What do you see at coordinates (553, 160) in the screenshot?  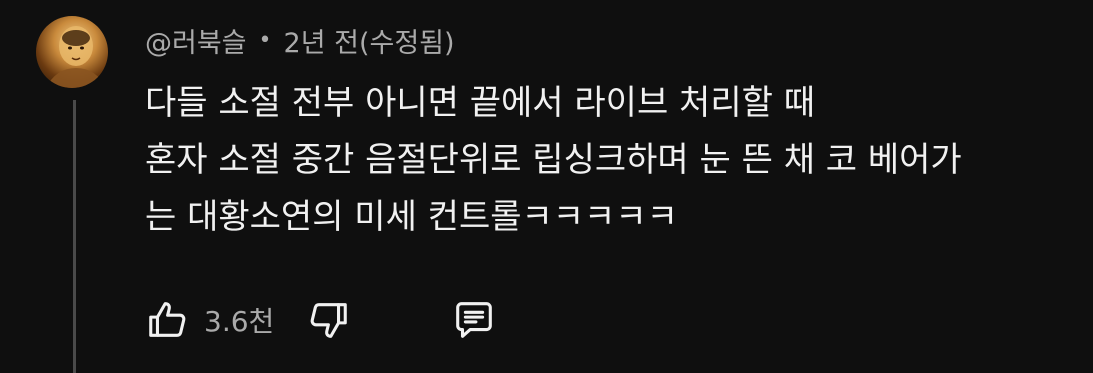 I see `comment-line: 혼자 소절 중간 음절단위로 립싱크하며 눈 뜬 채 코 베어가` at bounding box center [553, 160].